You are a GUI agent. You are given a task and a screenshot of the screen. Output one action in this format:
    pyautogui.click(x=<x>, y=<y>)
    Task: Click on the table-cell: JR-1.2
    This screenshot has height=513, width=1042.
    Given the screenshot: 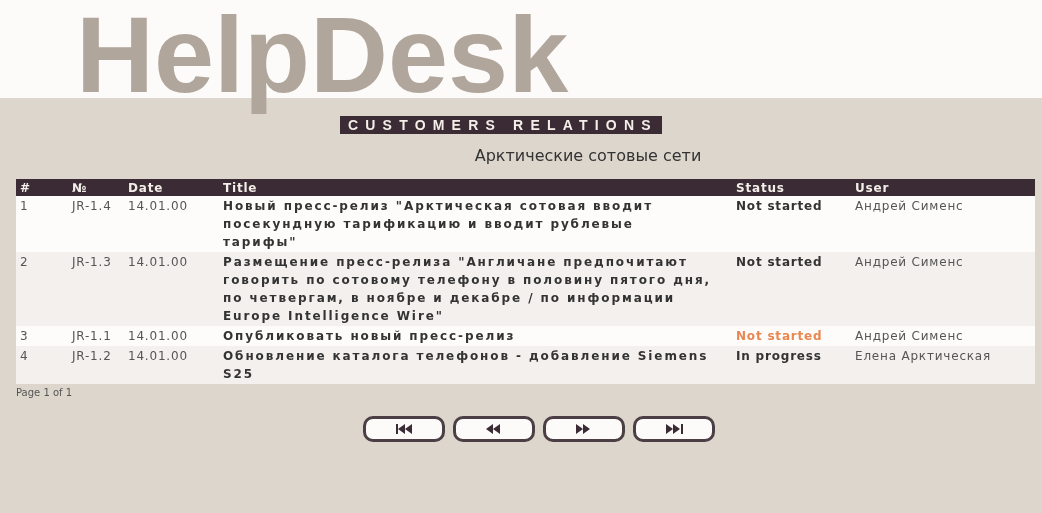 What is the action you would take?
    pyautogui.click(x=96, y=365)
    